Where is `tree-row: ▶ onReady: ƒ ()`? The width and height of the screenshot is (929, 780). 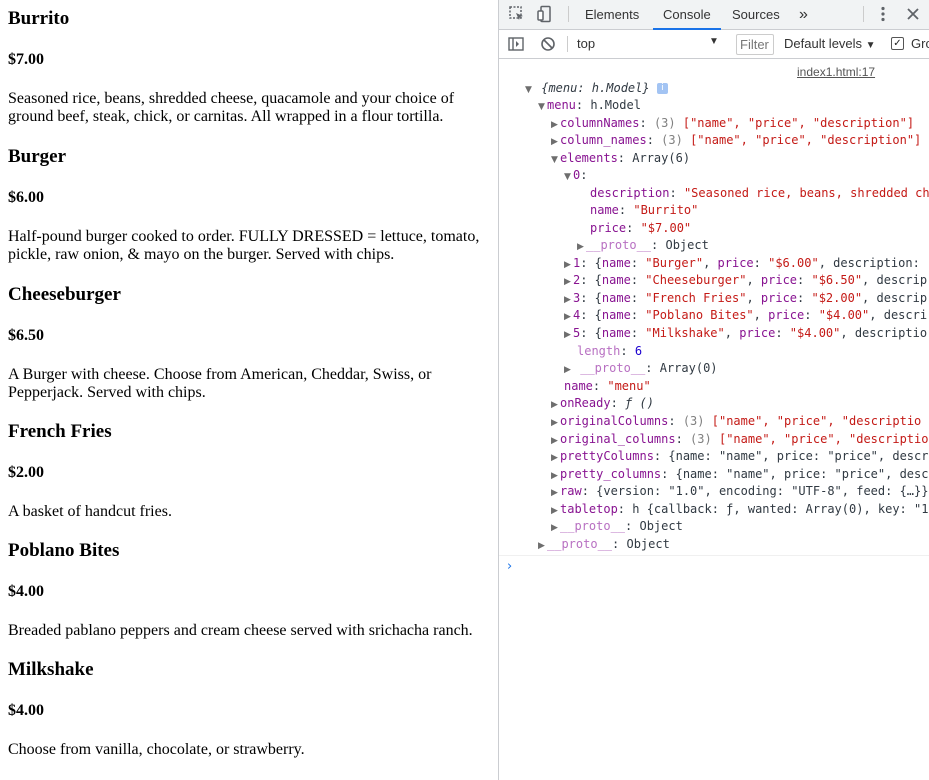 tree-row: ▶ onReady: ƒ () is located at coordinates (602, 403).